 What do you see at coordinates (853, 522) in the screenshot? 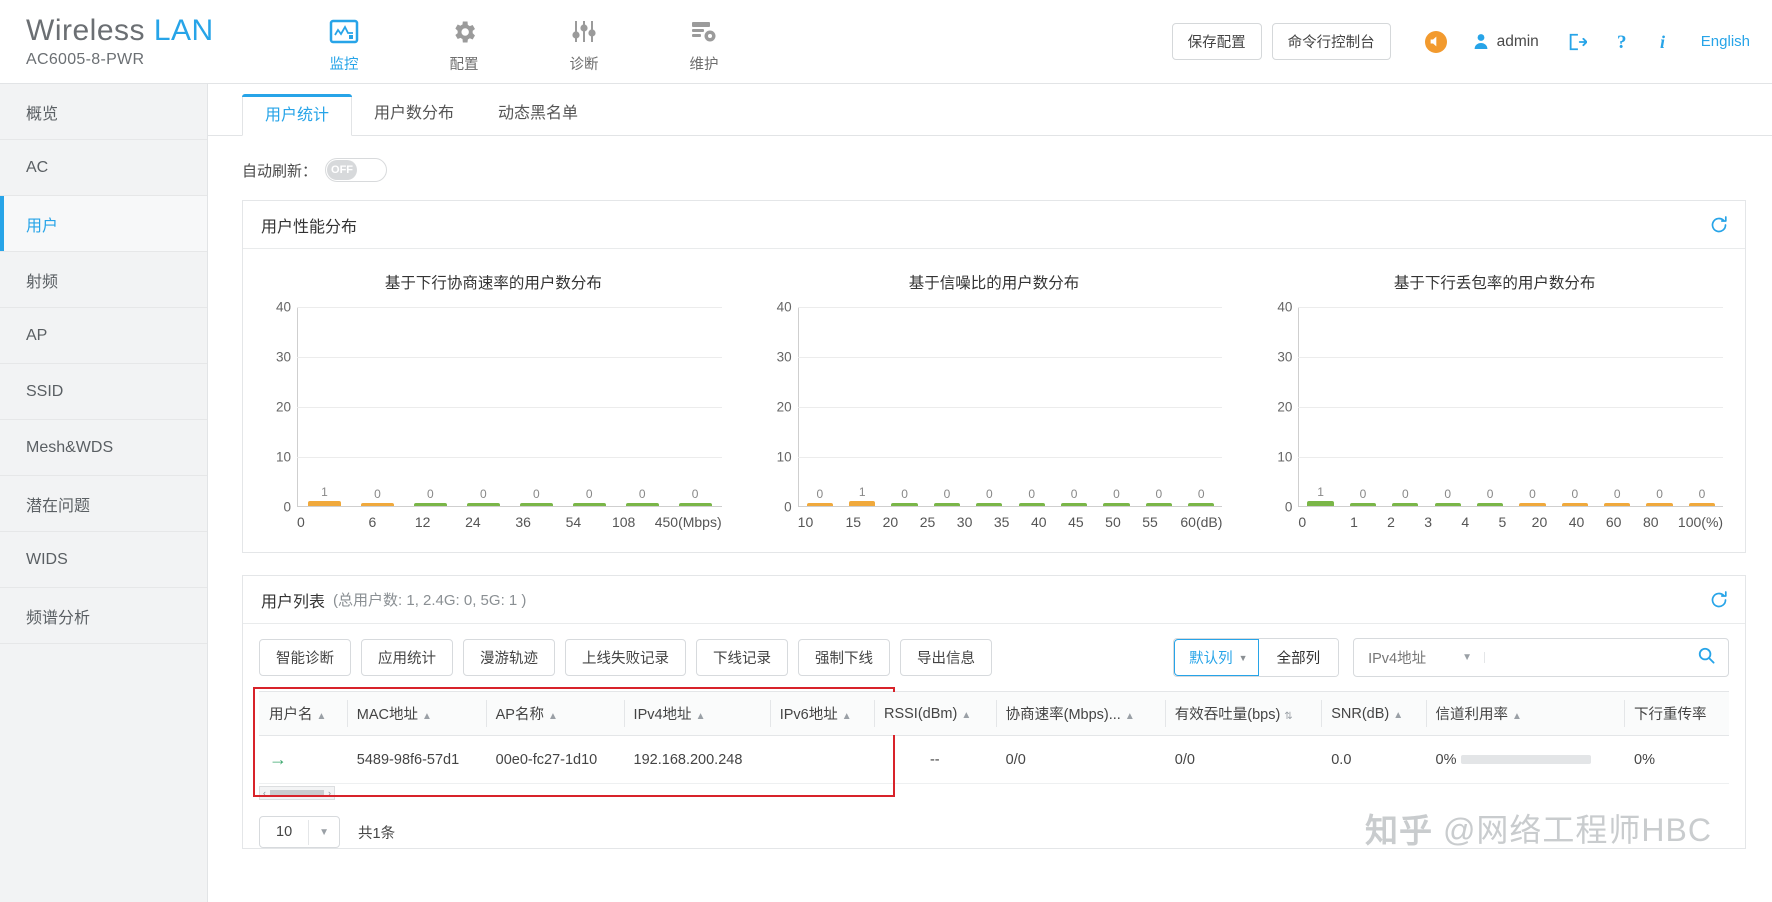
I see `x-tick-label: 15` at bounding box center [853, 522].